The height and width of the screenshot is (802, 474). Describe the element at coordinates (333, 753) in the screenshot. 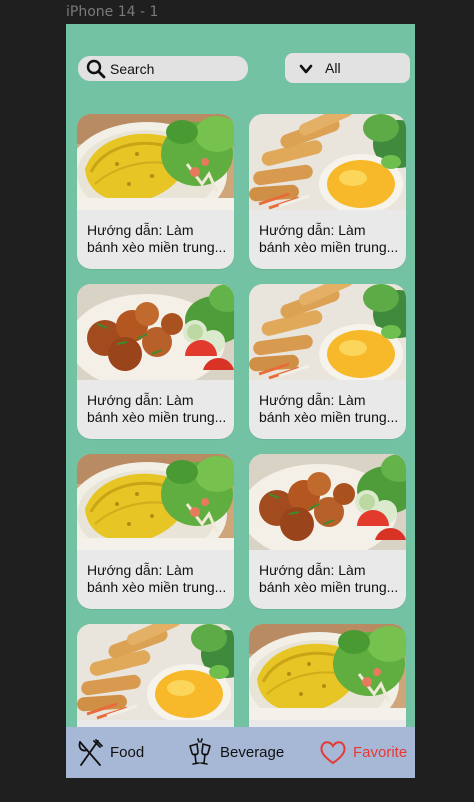

I see `heart-icon` at that location.